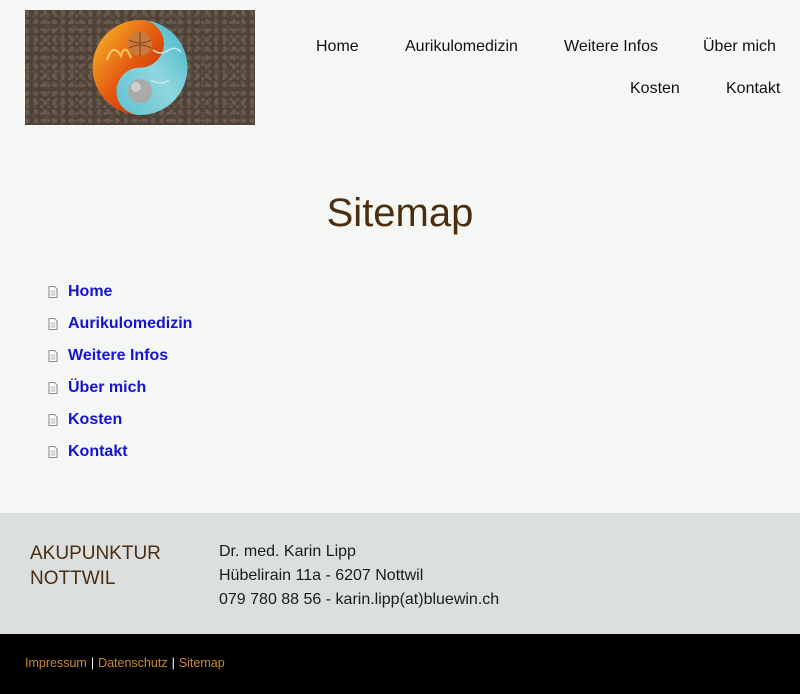 This screenshot has width=800, height=694. I want to click on nav-aurikulomedizin: Aurikulomedizin, so click(461, 47).